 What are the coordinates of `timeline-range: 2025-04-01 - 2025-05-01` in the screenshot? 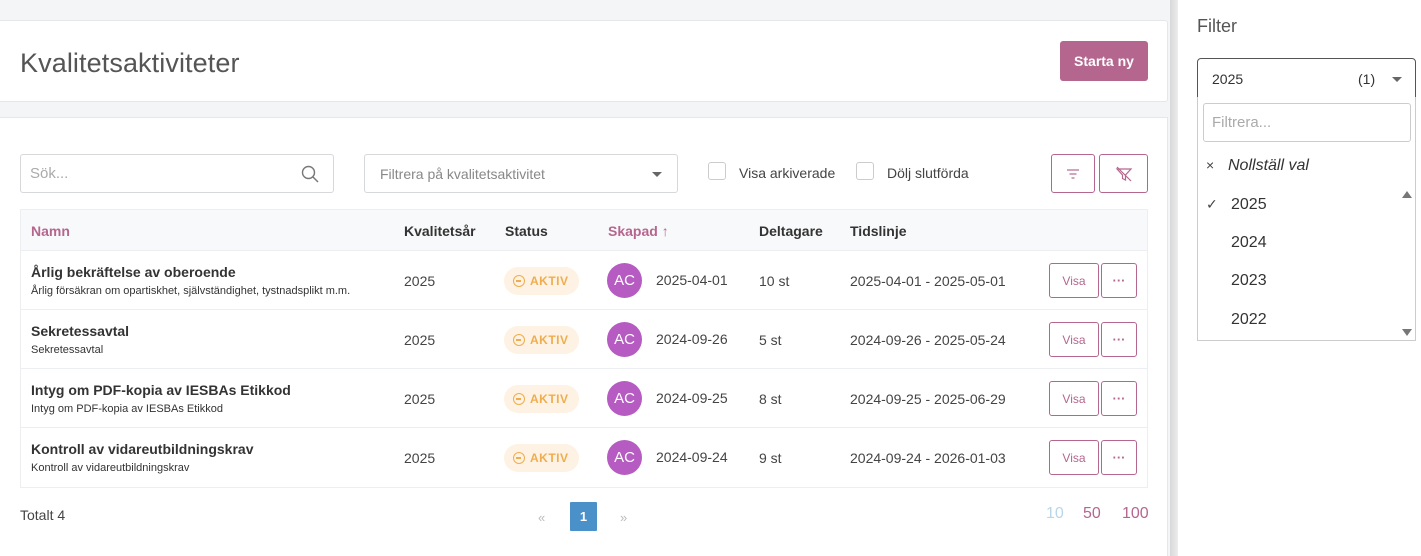 It's located at (928, 281).